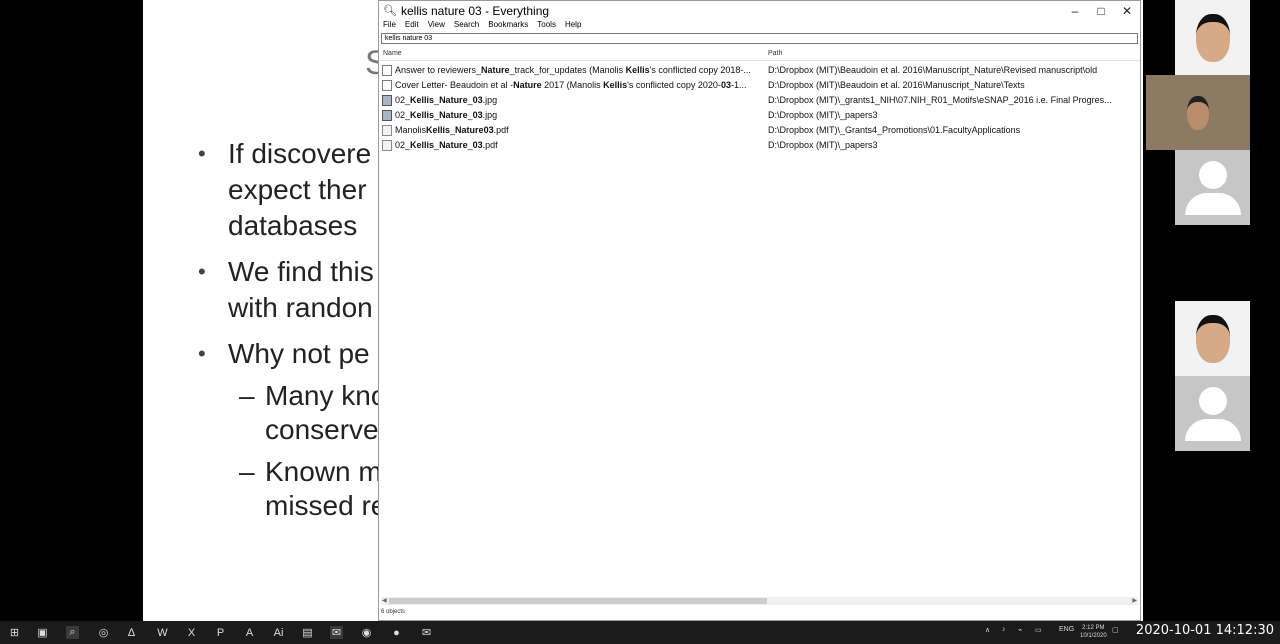 This screenshot has height=644, width=1280. I want to click on excel-icon: X, so click(191, 632).